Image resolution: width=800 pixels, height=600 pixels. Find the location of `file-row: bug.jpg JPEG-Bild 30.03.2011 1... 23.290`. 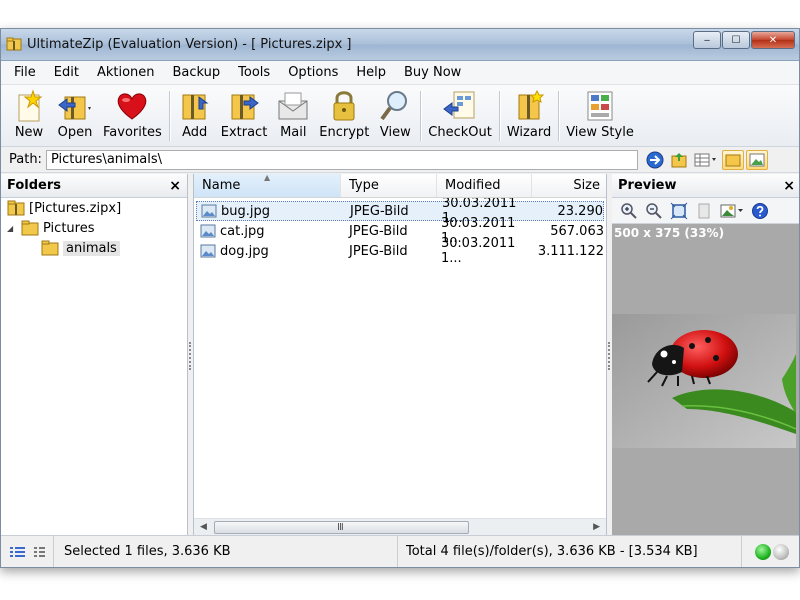

file-row: bug.jpg JPEG-Bild 30.03.2011 1... 23.290 is located at coordinates (400, 211).